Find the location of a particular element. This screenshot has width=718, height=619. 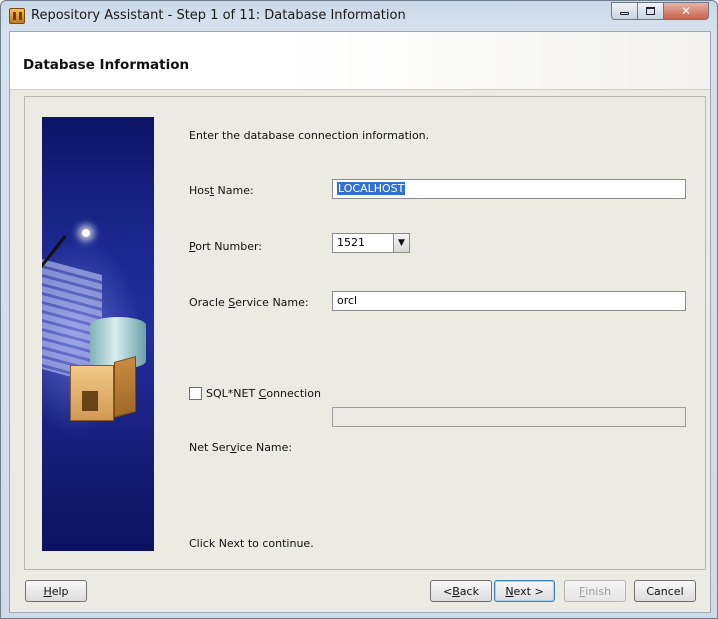

help-label: elp is located at coordinates (60, 591).